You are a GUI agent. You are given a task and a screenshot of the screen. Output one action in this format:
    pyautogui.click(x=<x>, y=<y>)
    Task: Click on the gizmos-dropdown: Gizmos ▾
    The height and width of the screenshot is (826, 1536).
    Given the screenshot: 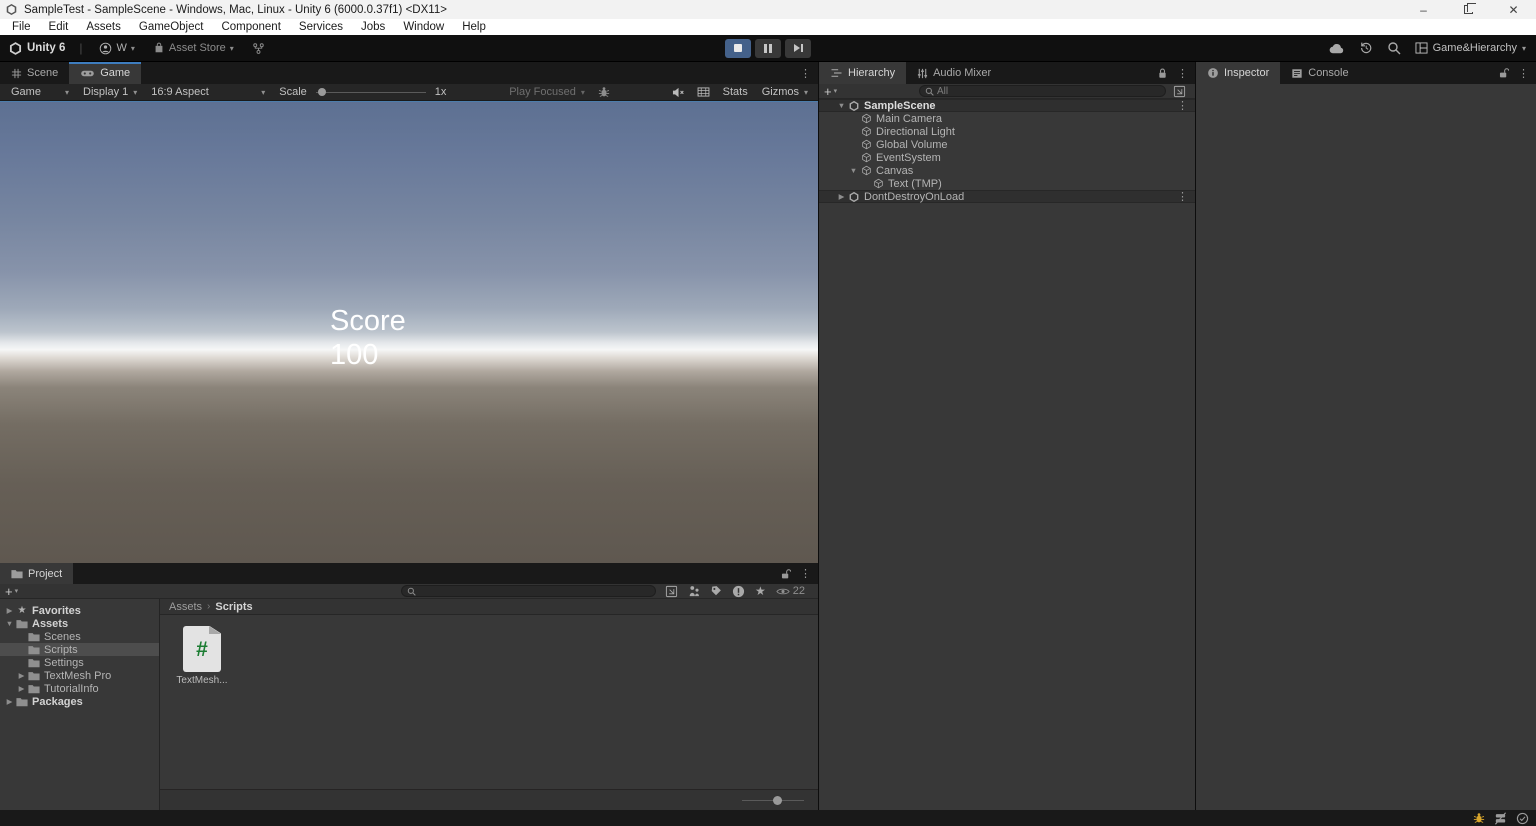 What is the action you would take?
    pyautogui.click(x=786, y=92)
    